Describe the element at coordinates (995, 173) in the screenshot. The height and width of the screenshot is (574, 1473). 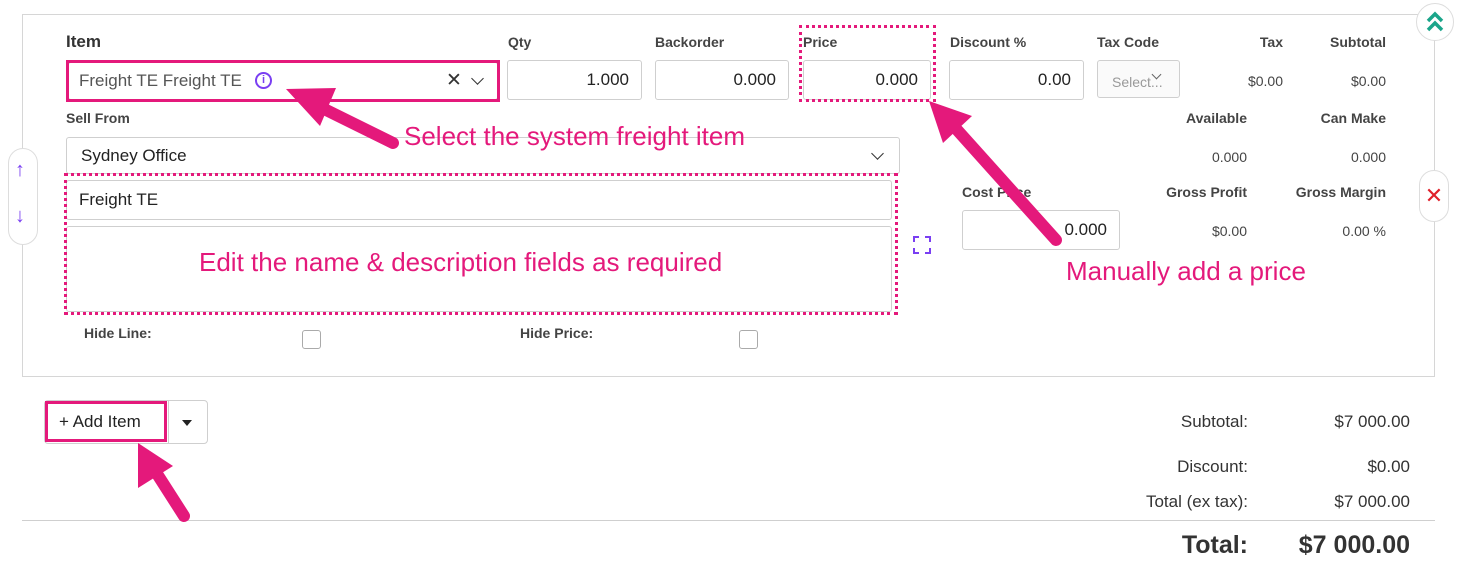
I see `arrow-to-price` at that location.